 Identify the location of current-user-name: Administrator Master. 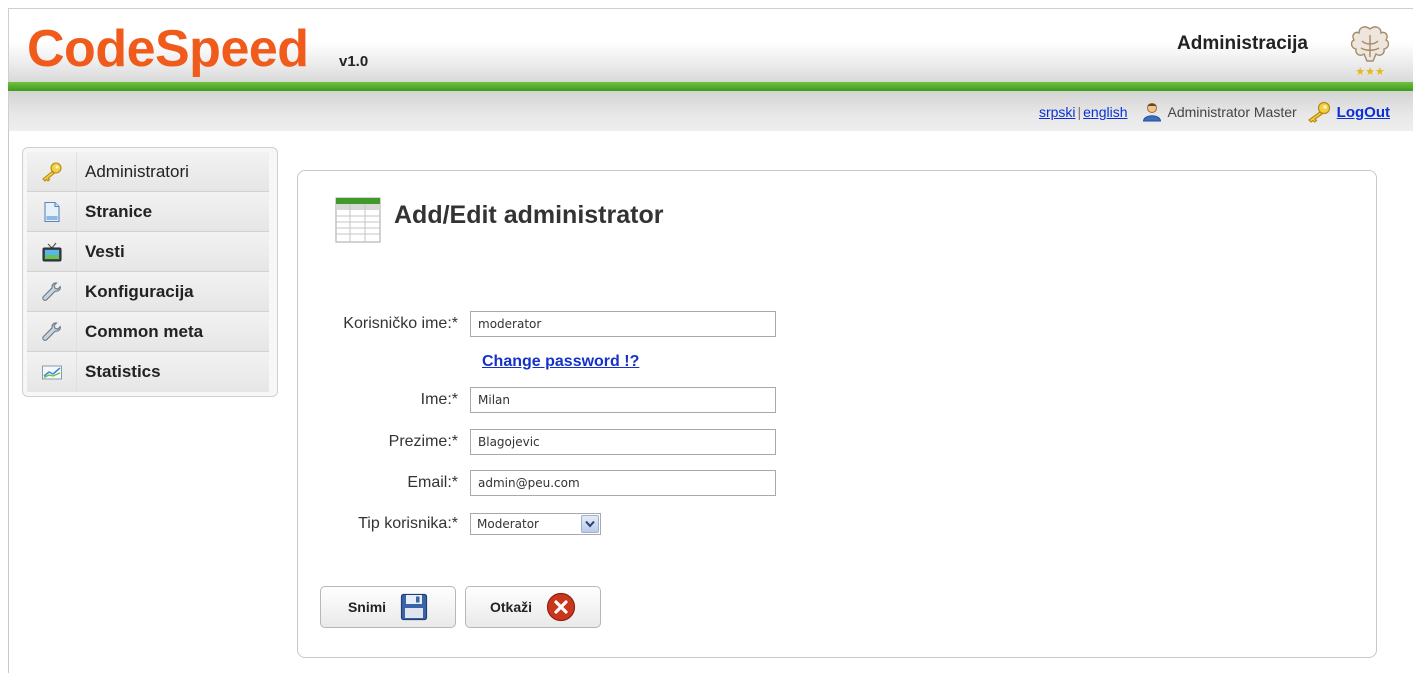
(1232, 112).